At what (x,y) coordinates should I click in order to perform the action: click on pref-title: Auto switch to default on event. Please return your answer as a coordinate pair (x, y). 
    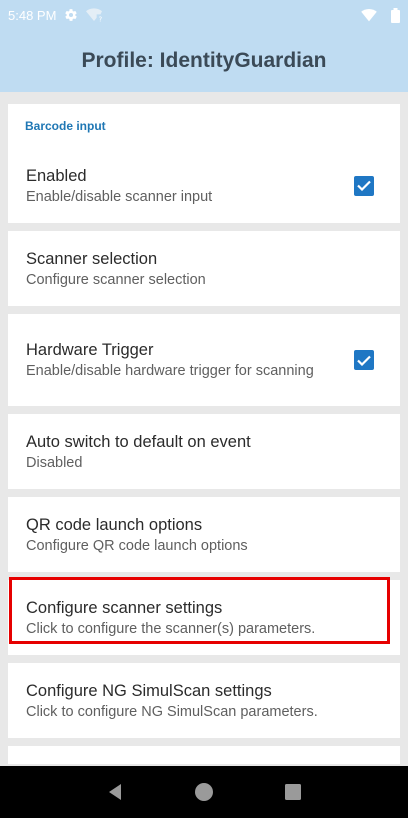
    Looking at the image, I should click on (138, 441).